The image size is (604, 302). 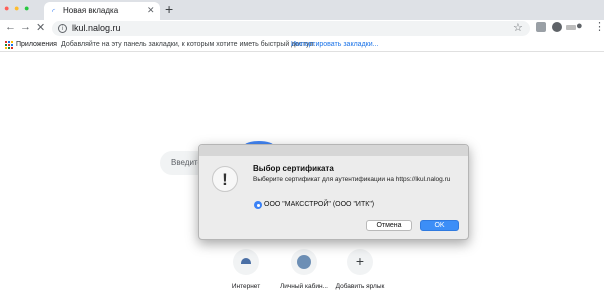 I want to click on apps-icon, so click(x=9, y=45).